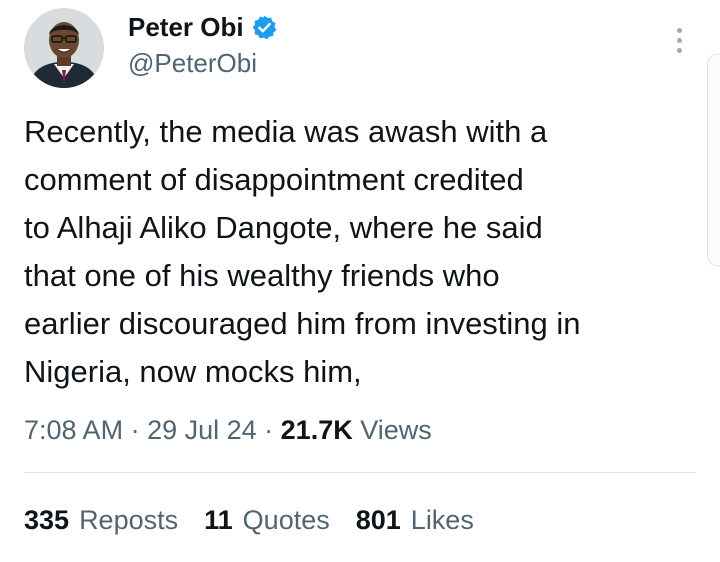 The image size is (720, 562). I want to click on views-count: 21.7K, so click(317, 430).